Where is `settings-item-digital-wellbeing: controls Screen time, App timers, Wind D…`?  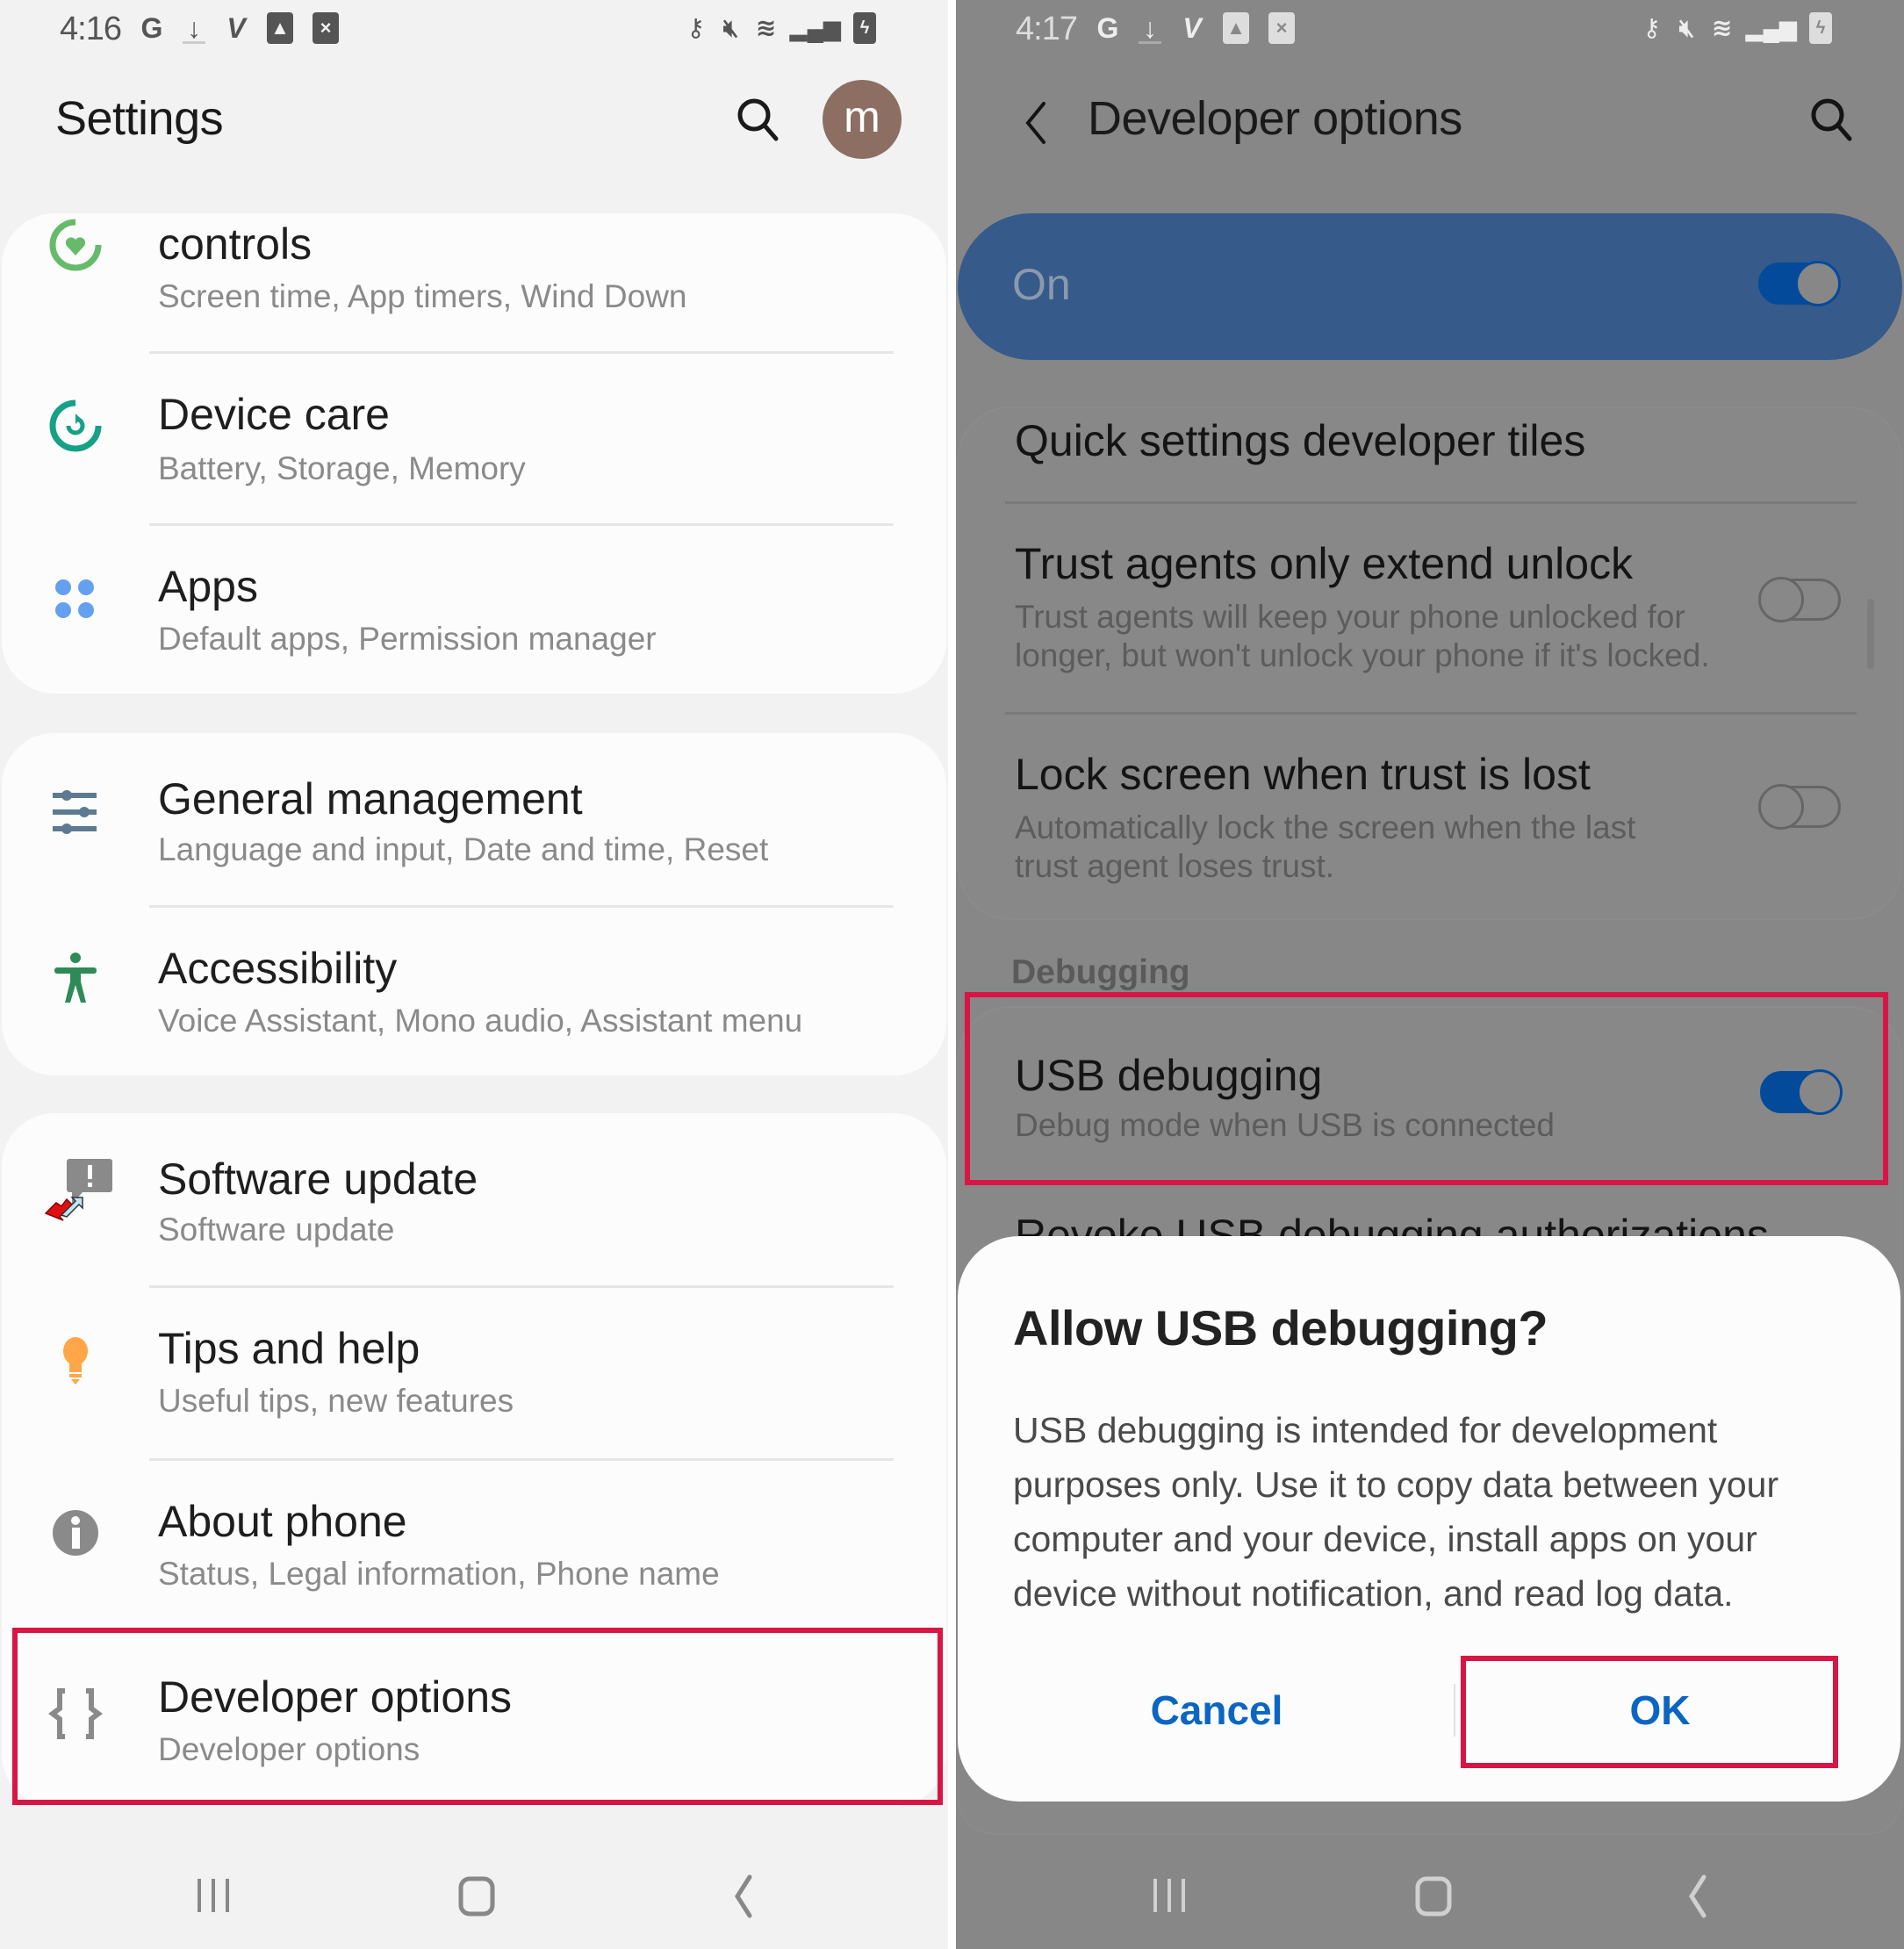
settings-item-digital-wellbeing: controls Screen time, App timers, Wind D… is located at coordinates (474, 283).